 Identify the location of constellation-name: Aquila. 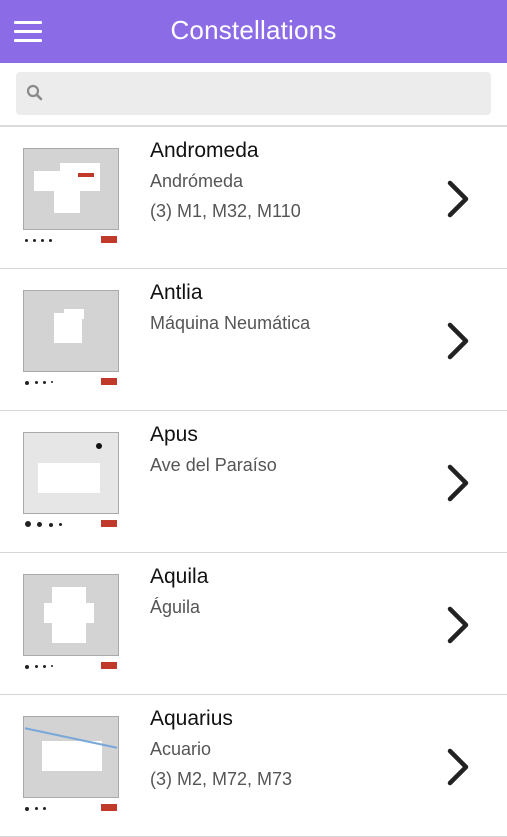
(179, 576).